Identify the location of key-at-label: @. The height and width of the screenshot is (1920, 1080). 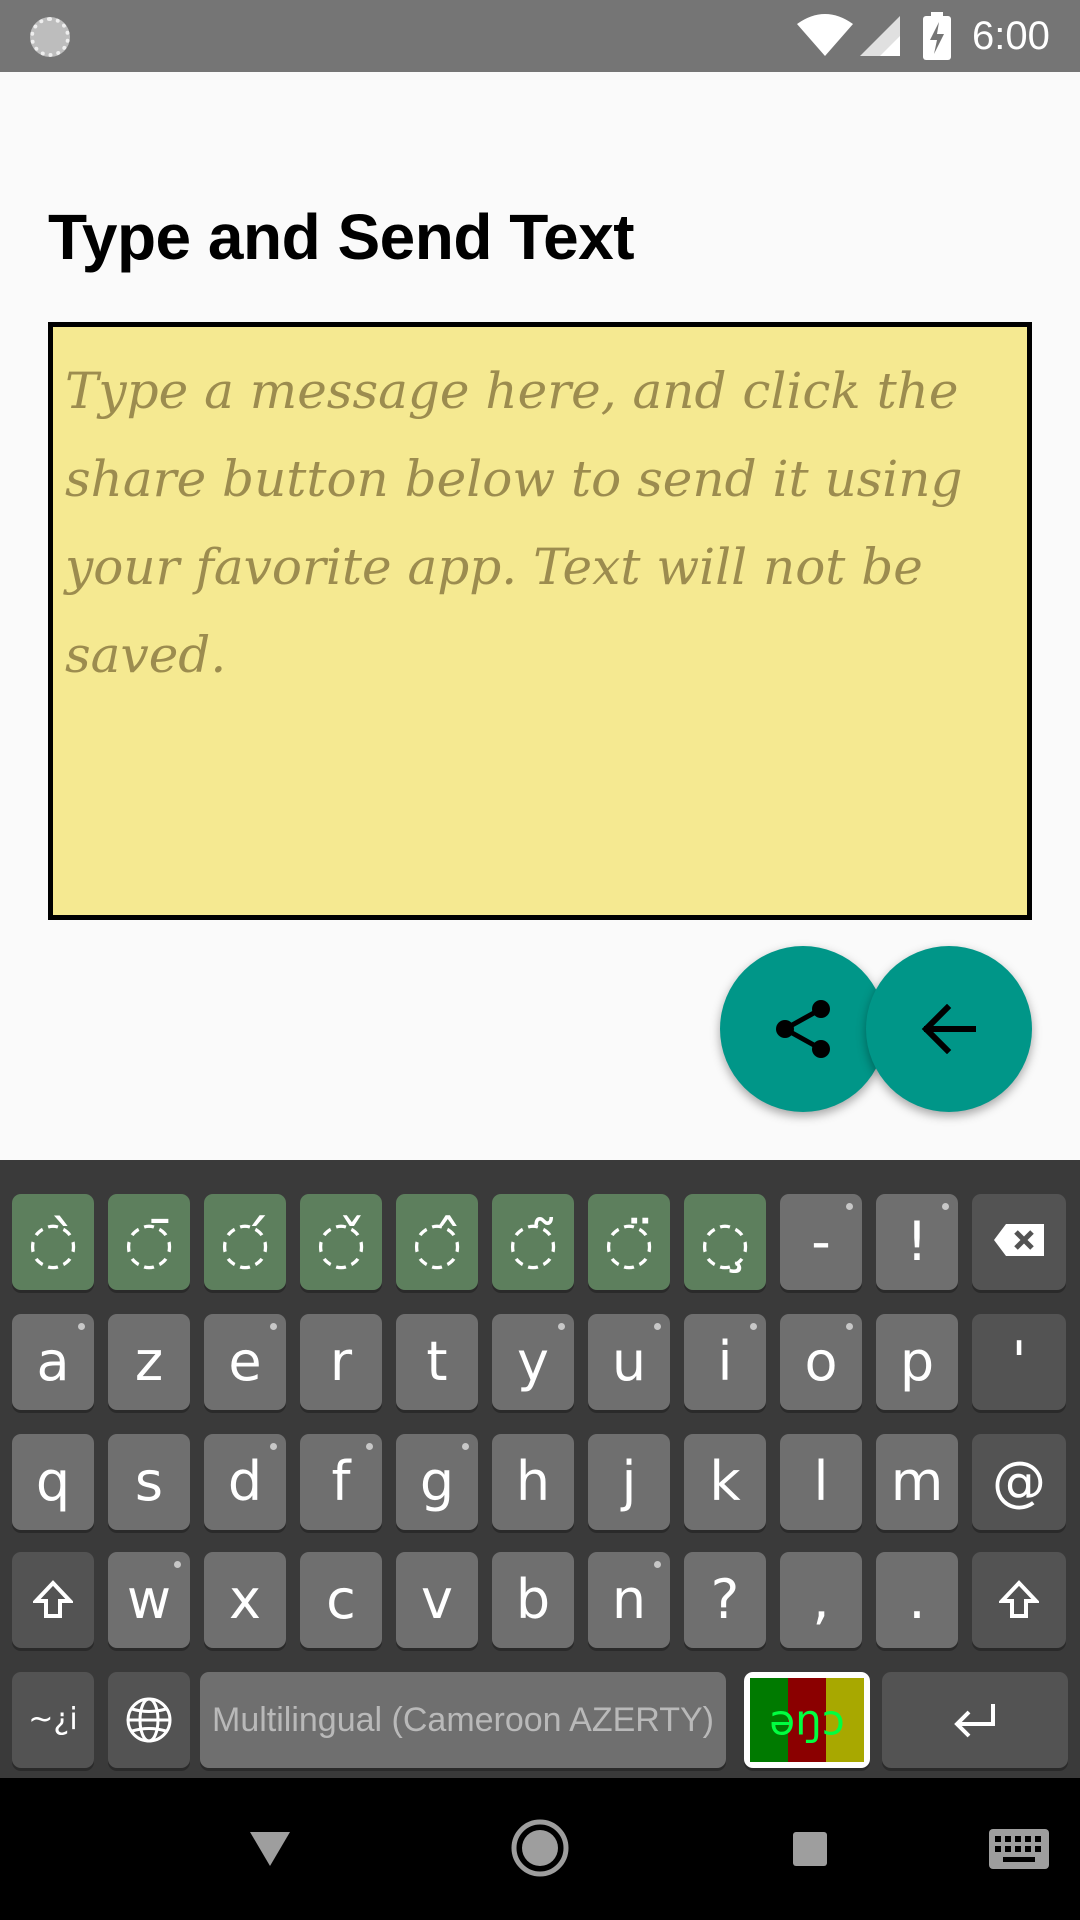
(1019, 1481).